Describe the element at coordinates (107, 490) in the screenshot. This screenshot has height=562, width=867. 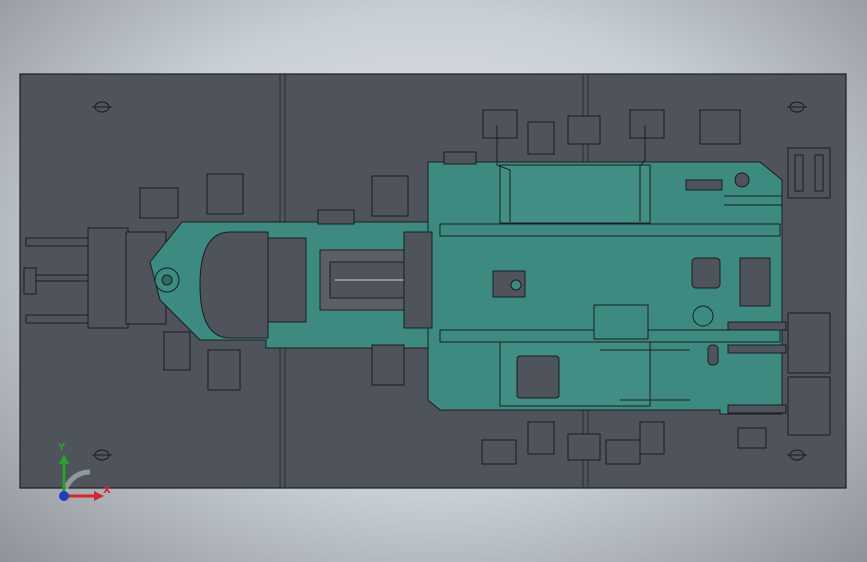
I see `x-axis-label: X` at that location.